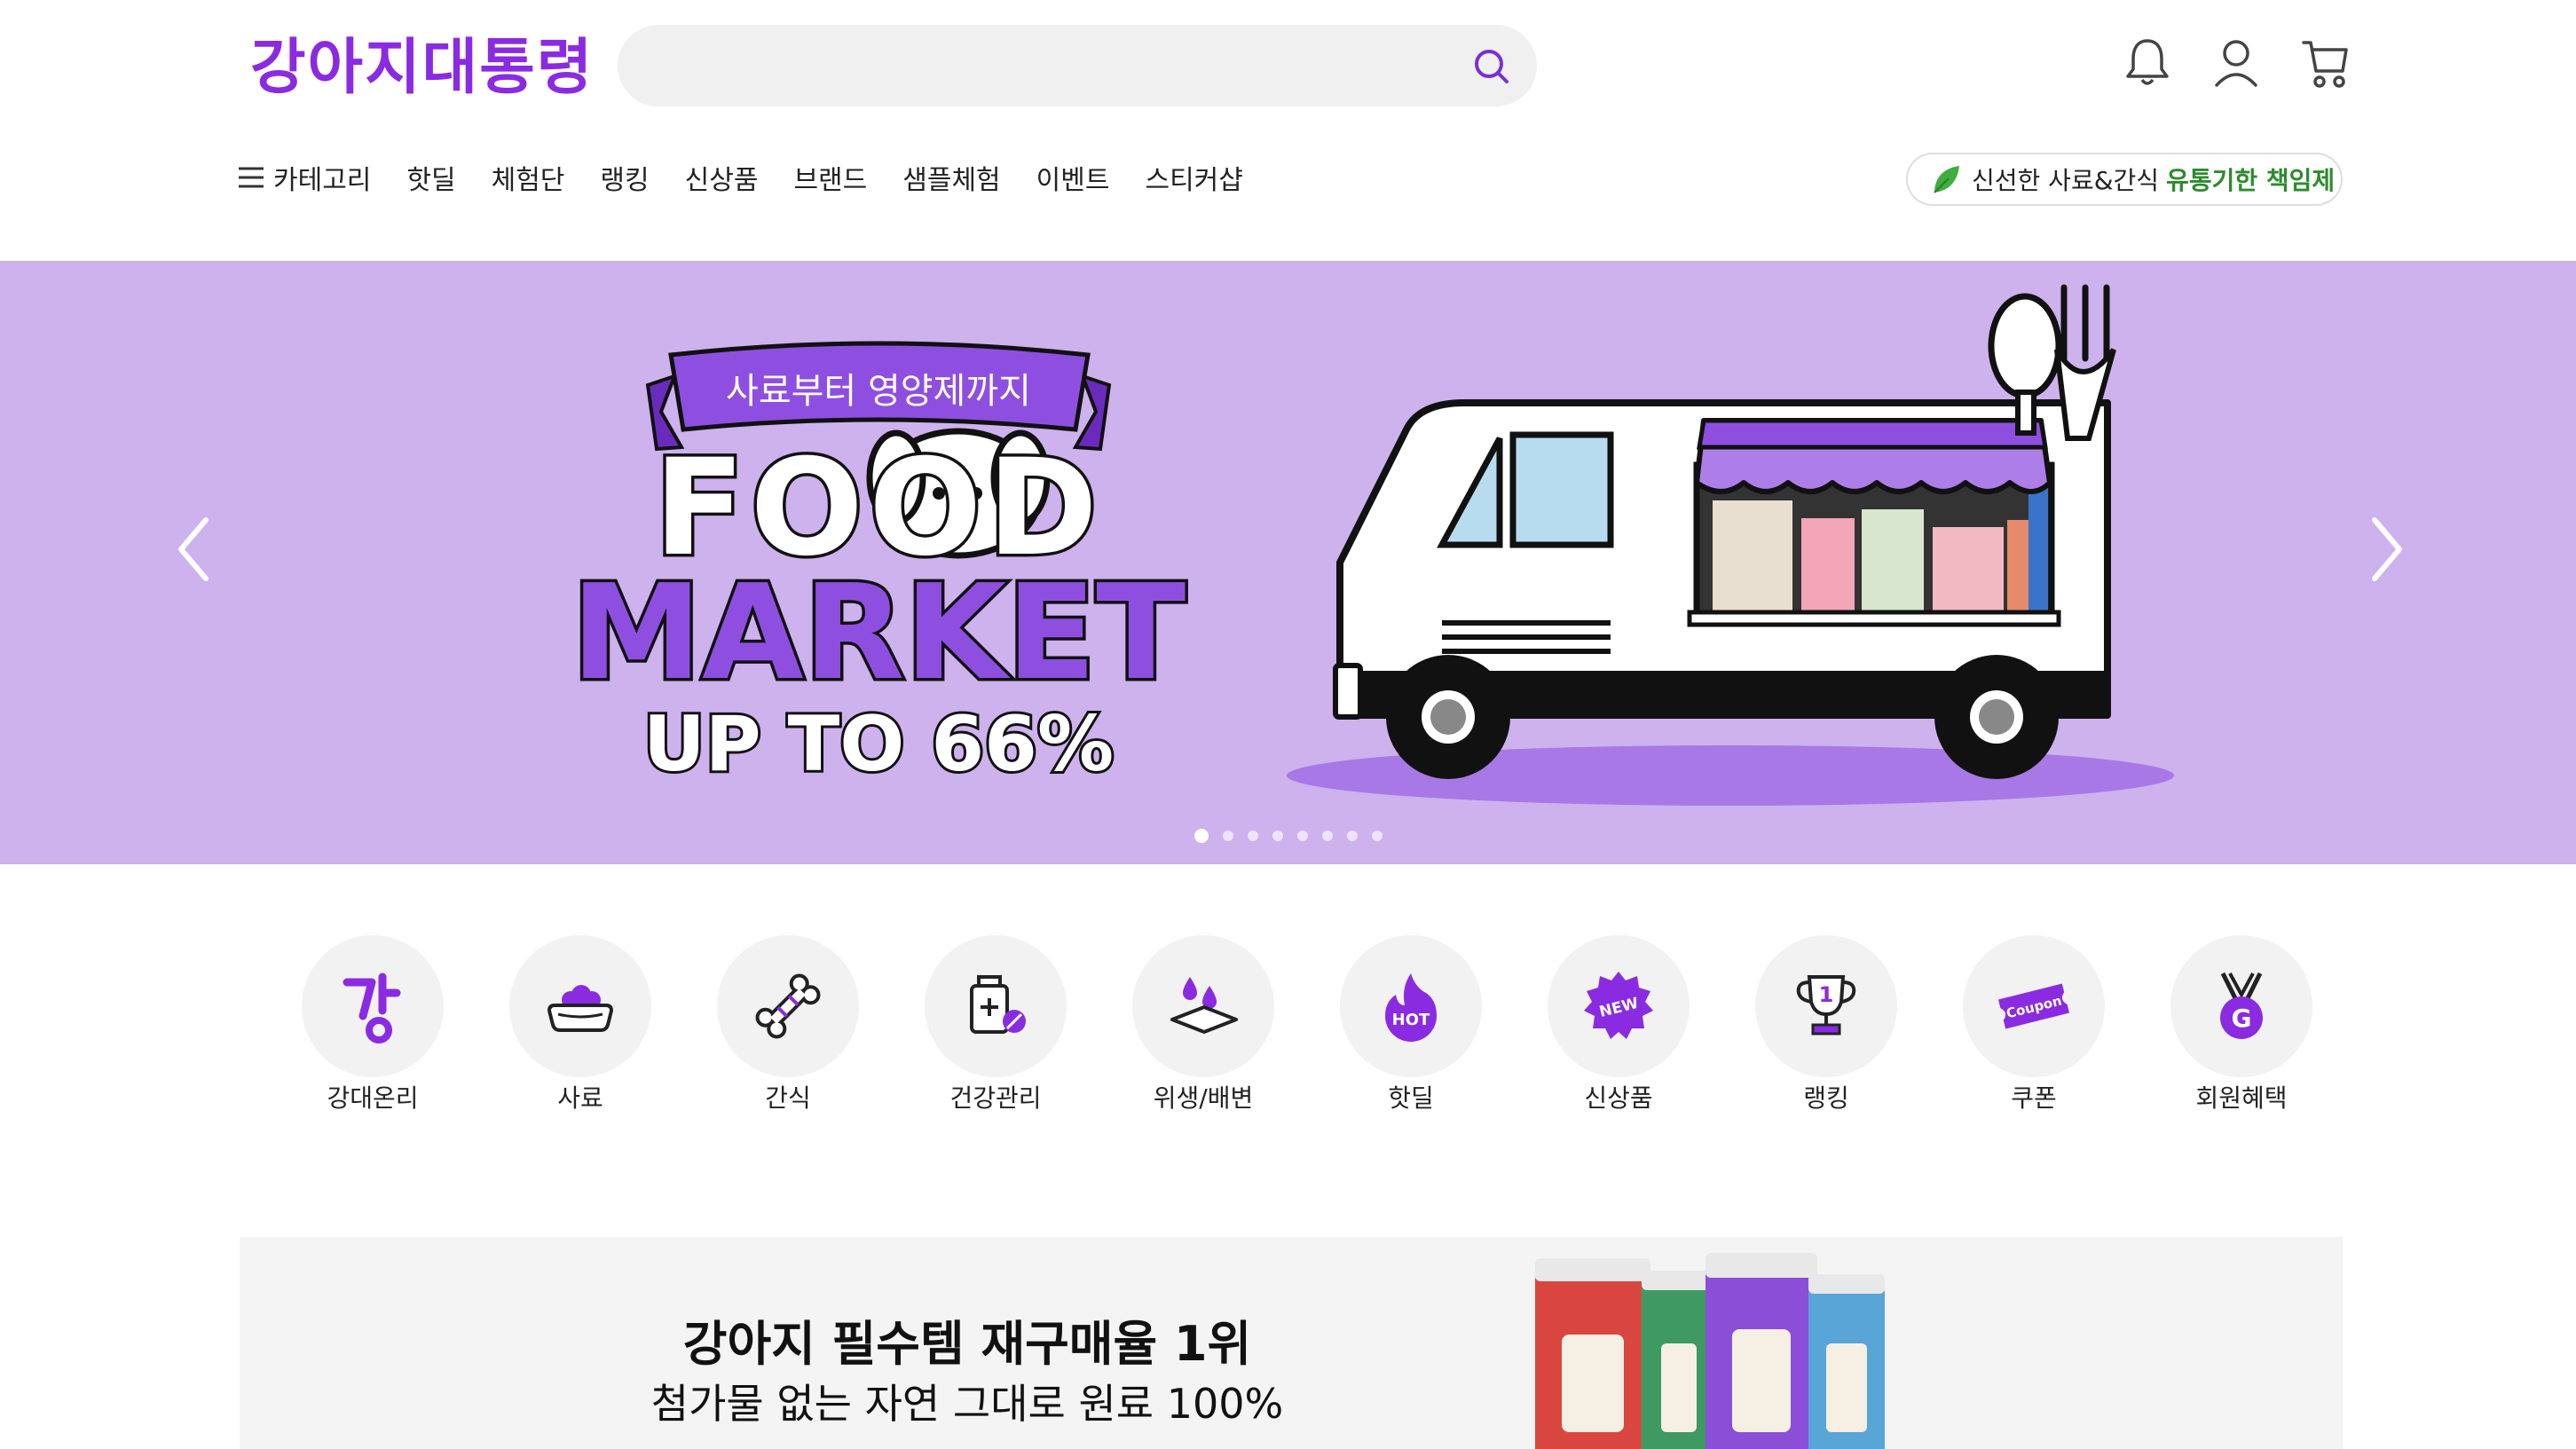  What do you see at coordinates (998, 1005) in the screenshot?
I see `medicine-icon` at bounding box center [998, 1005].